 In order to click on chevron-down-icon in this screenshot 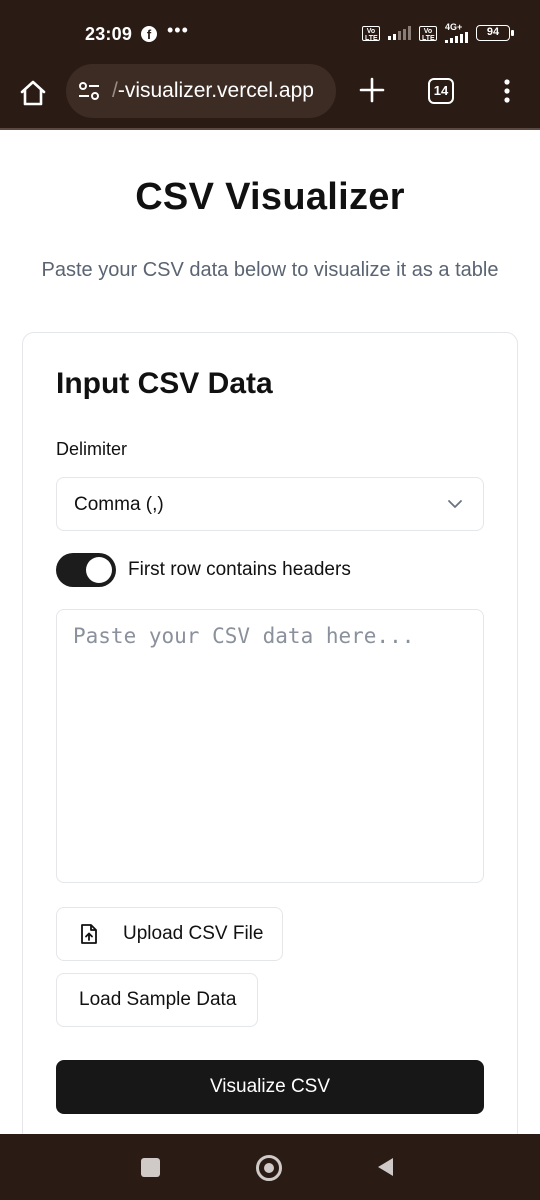, I will do `click(455, 504)`.